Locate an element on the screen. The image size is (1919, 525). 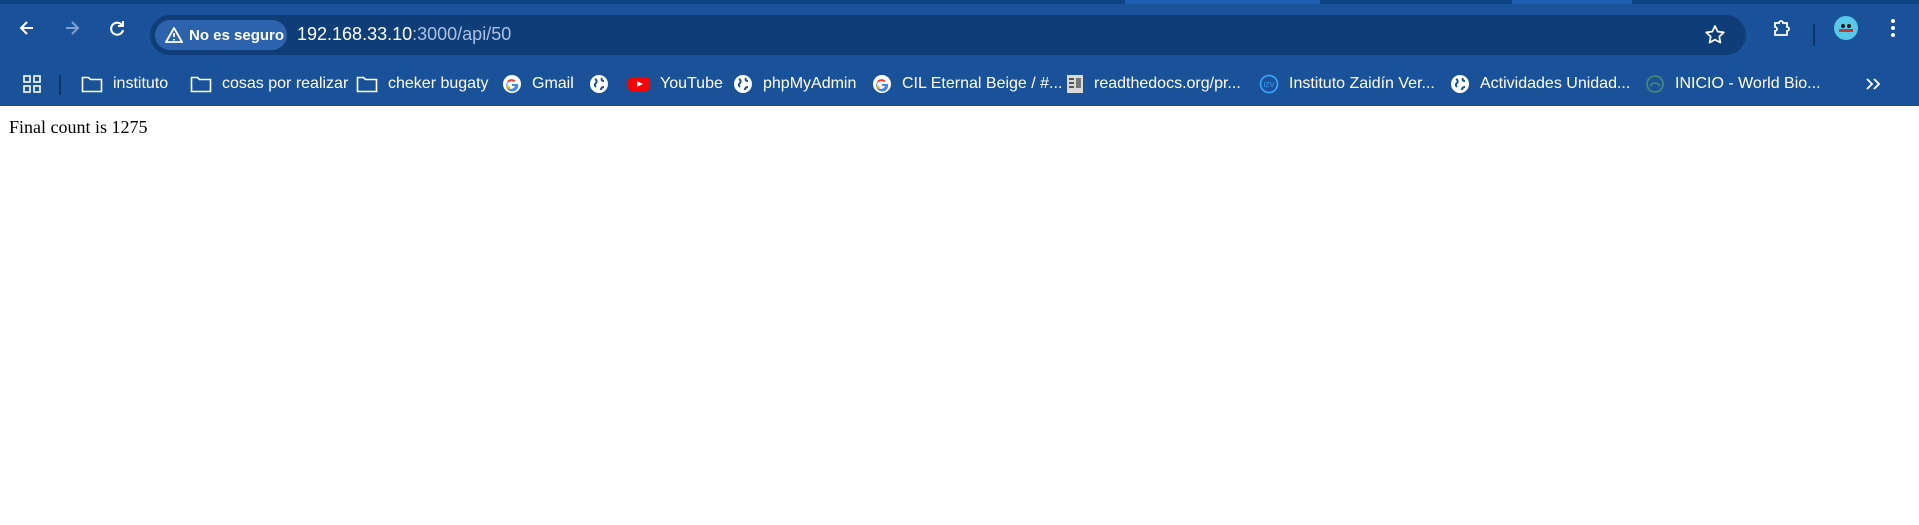
bookmarks-divider is located at coordinates (60, 85).